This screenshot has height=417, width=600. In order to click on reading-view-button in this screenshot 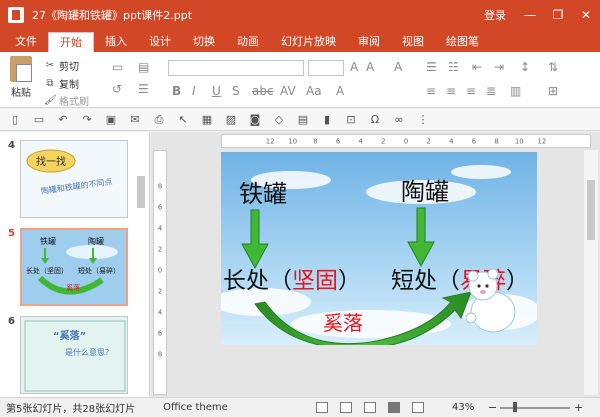, I will do `click(394, 407)`.